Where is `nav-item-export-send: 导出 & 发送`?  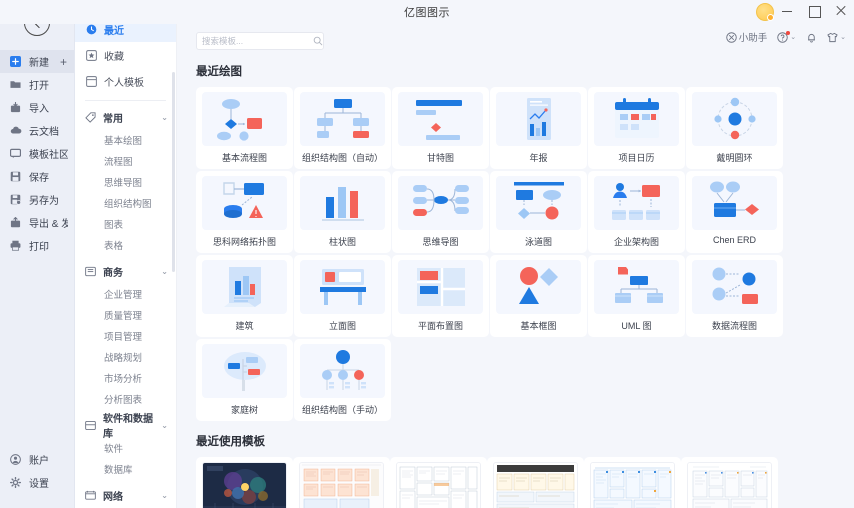 nav-item-export-send: 导出 & 发送 is located at coordinates (37, 222).